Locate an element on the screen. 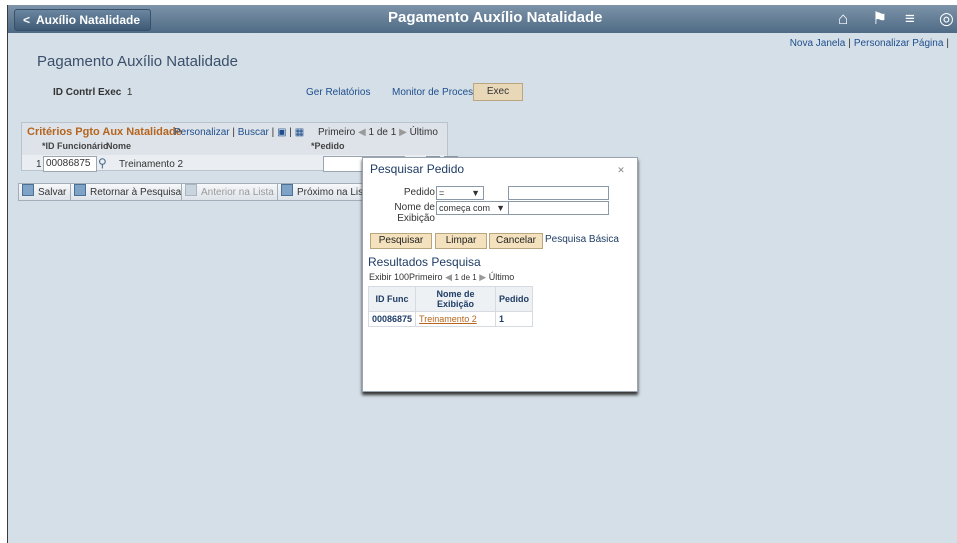 This screenshot has width=957, height=543. display-name-label: Nome de Exibição is located at coordinates (414, 213).